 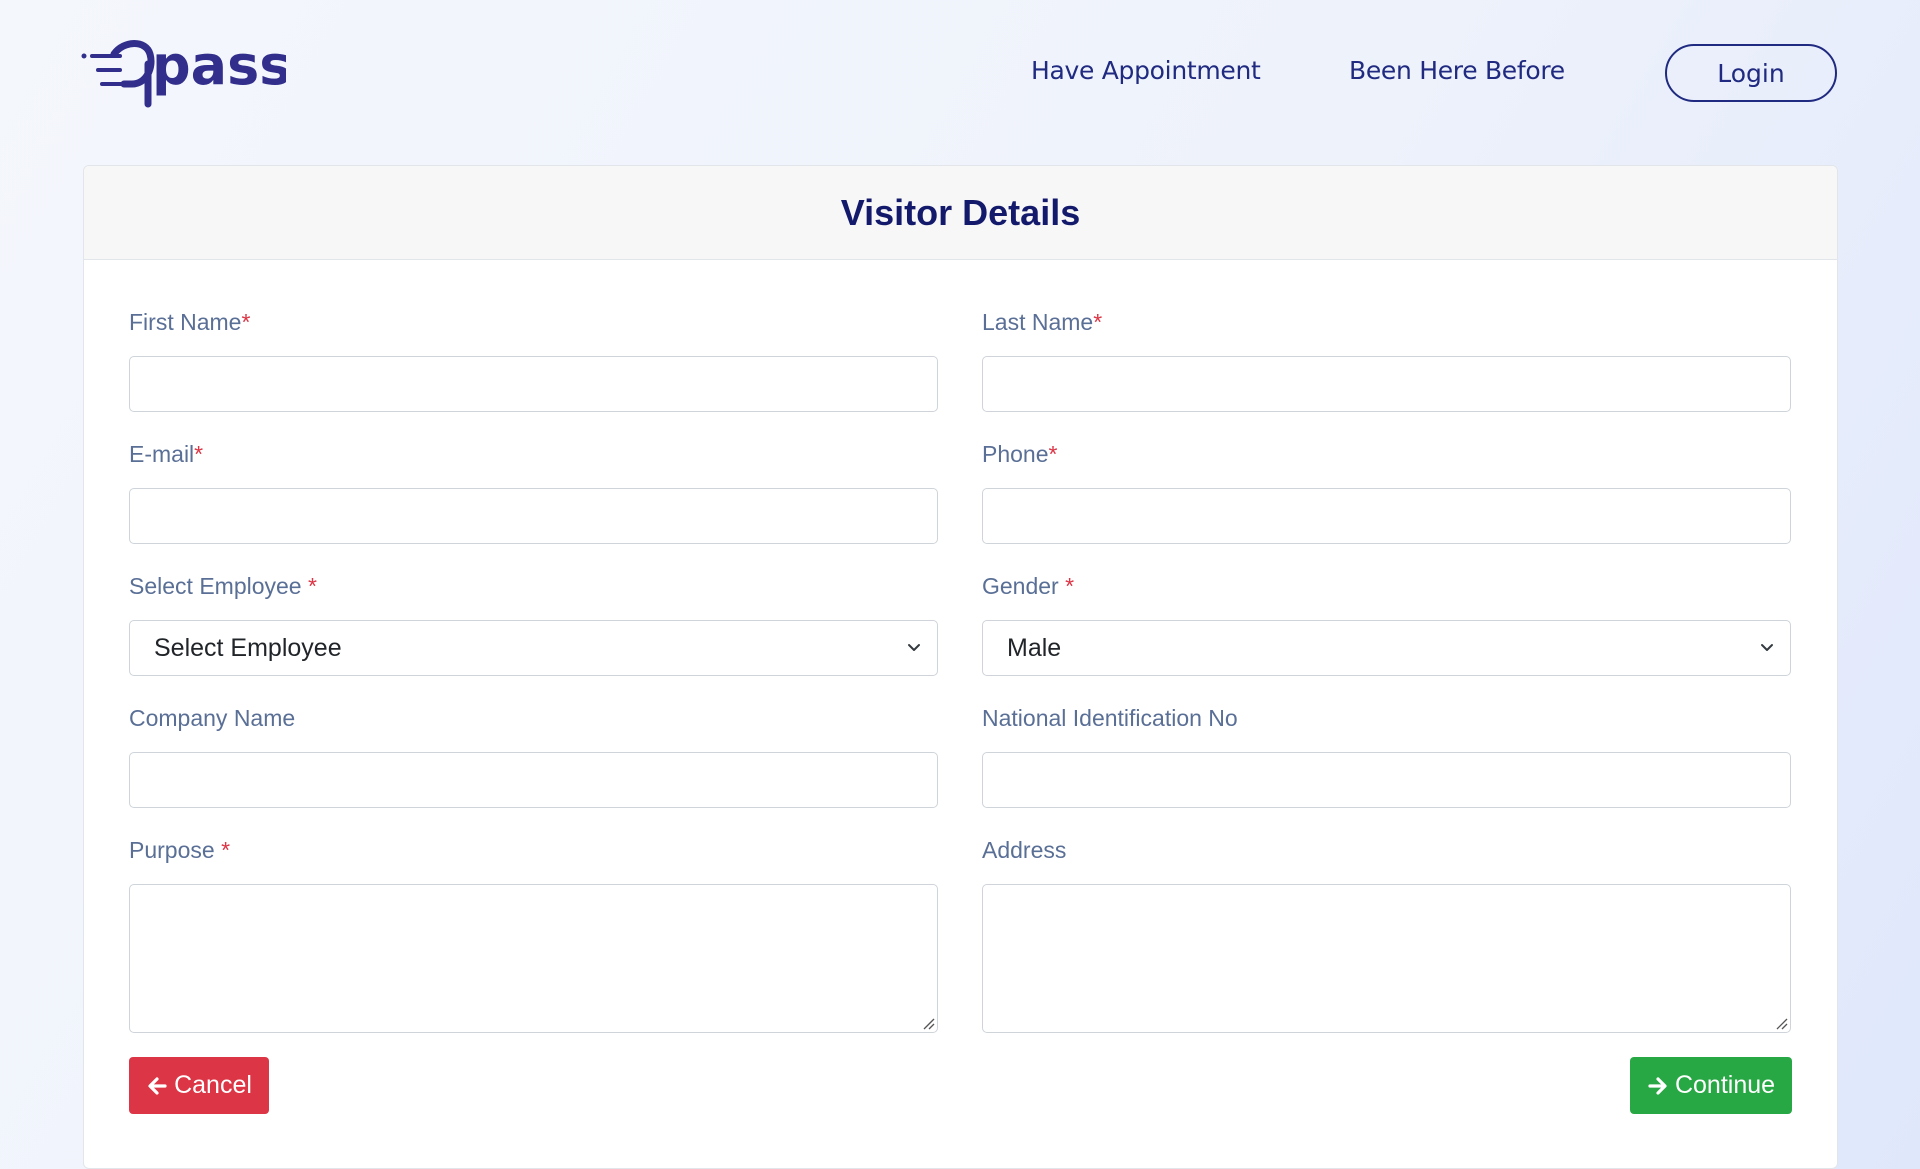 I want to click on email-field, so click(x=533, y=516).